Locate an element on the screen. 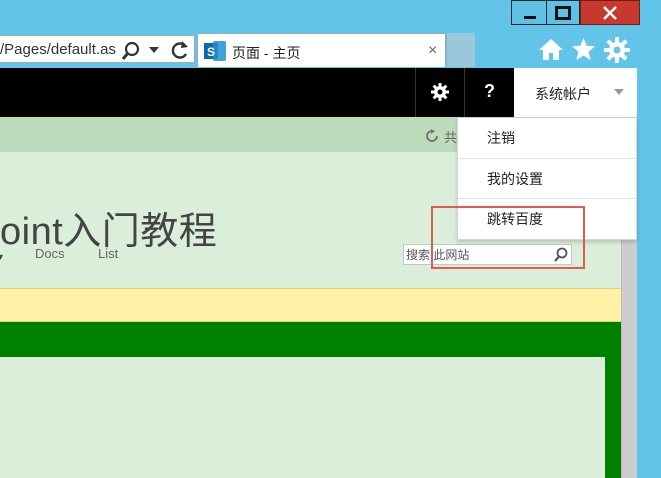 The image size is (661, 478). share-label: 共 is located at coordinates (450, 136).